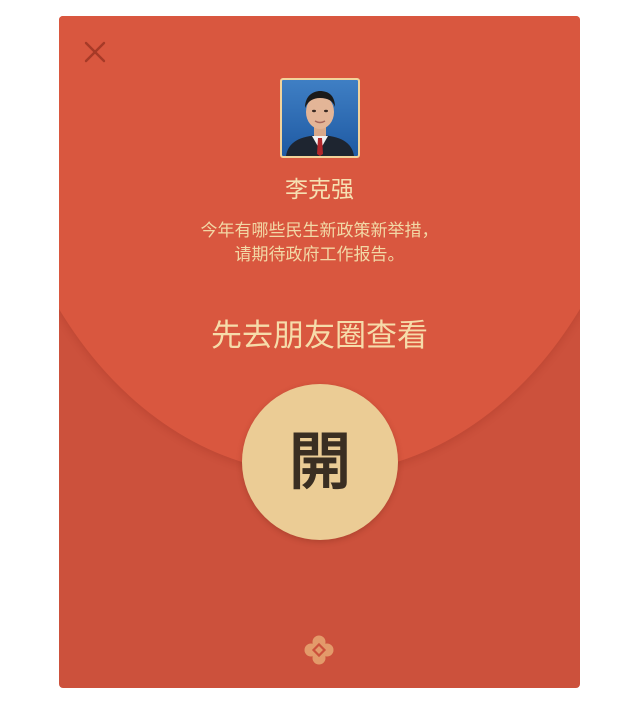 Image resolution: width=640 pixels, height=704 pixels. What do you see at coordinates (319, 190) in the screenshot?
I see `sender-name: 李克强` at bounding box center [319, 190].